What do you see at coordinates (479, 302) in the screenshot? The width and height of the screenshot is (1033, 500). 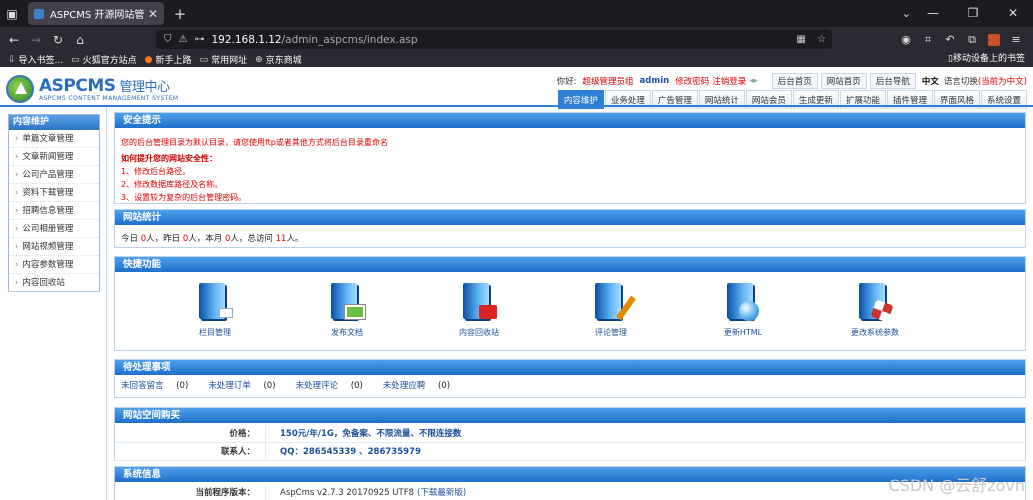 I see `recycle-bin-icon` at bounding box center [479, 302].